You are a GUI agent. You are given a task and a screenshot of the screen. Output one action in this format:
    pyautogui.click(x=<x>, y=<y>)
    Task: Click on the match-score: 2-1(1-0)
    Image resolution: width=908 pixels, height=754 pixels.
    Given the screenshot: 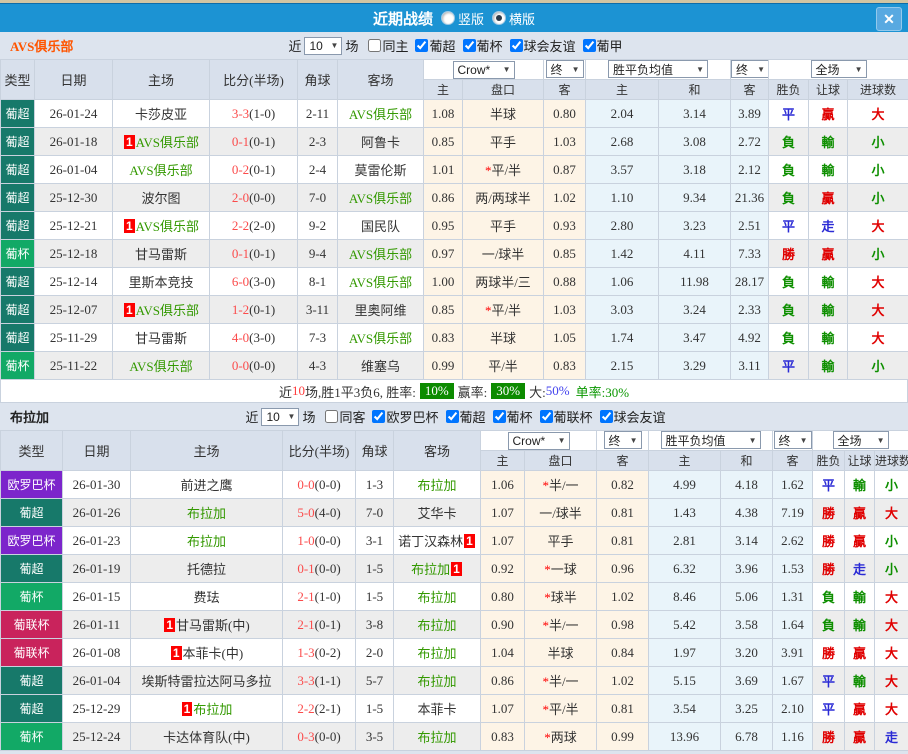 What is the action you would take?
    pyautogui.click(x=319, y=596)
    